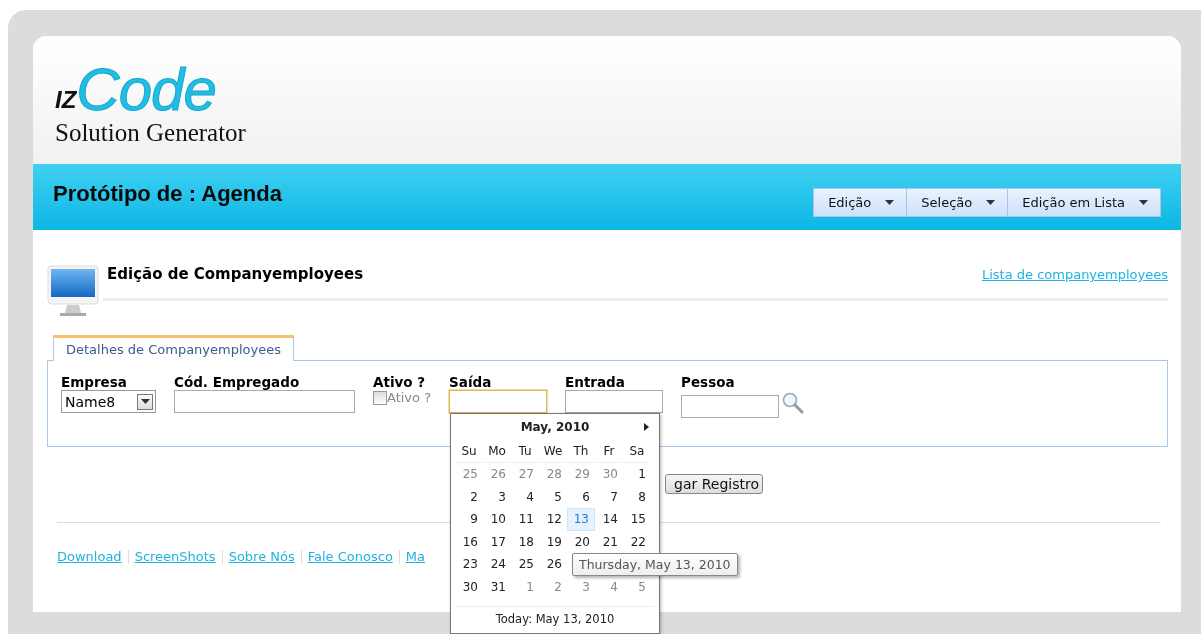 This screenshot has height=634, width=1201. What do you see at coordinates (146, 90) in the screenshot?
I see `logo-wordmark: Code` at bounding box center [146, 90].